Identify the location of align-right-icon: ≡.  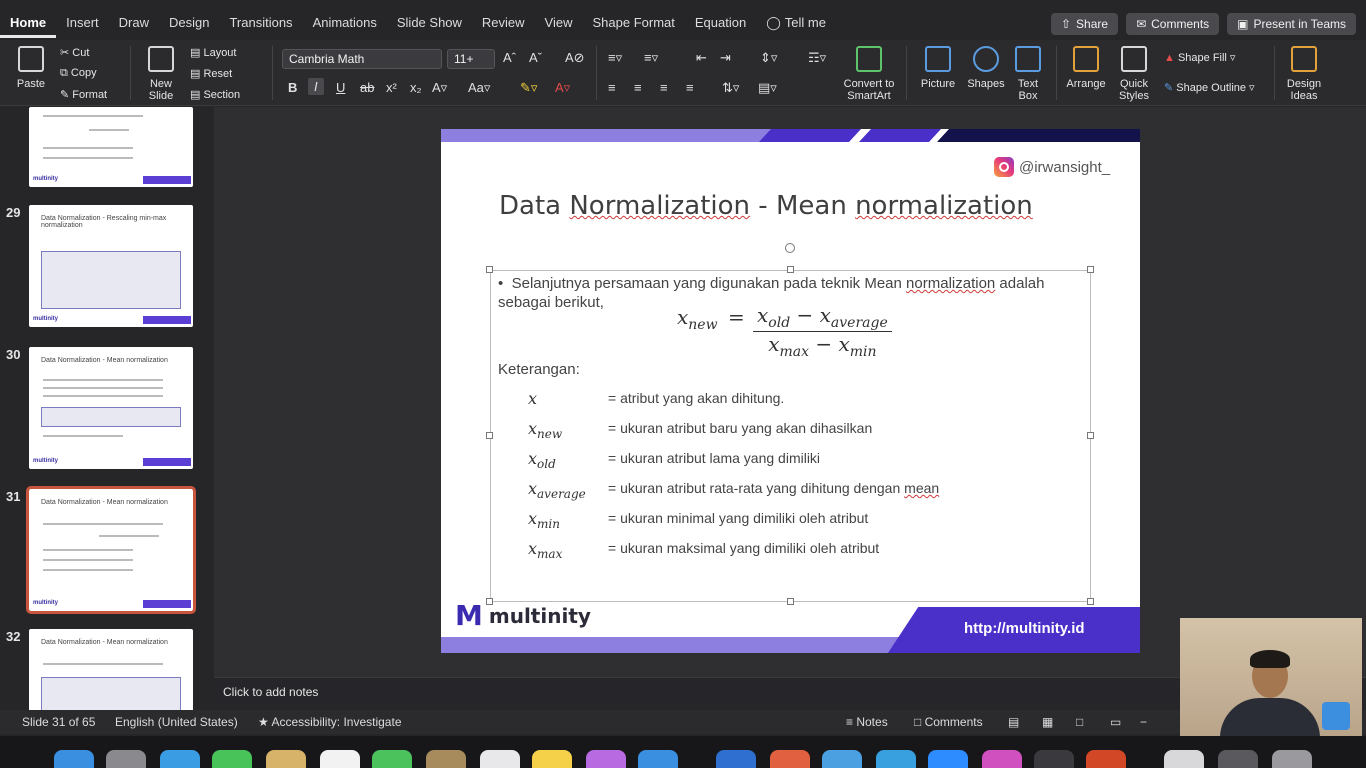
(664, 87).